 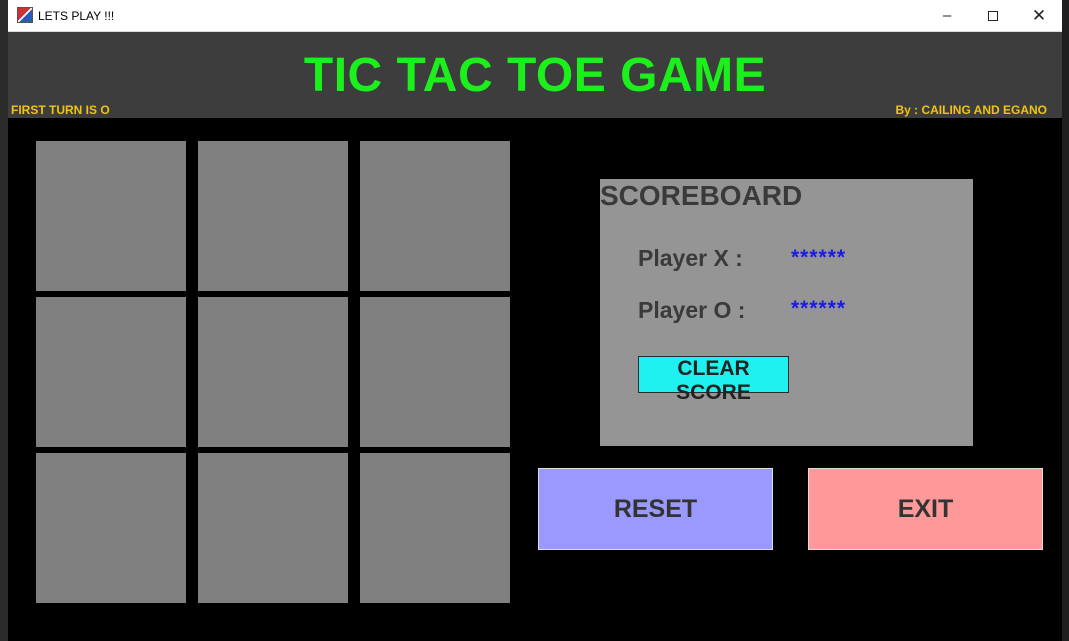 What do you see at coordinates (701, 195) in the screenshot?
I see `scoreboard-title: SCOREBOARD` at bounding box center [701, 195].